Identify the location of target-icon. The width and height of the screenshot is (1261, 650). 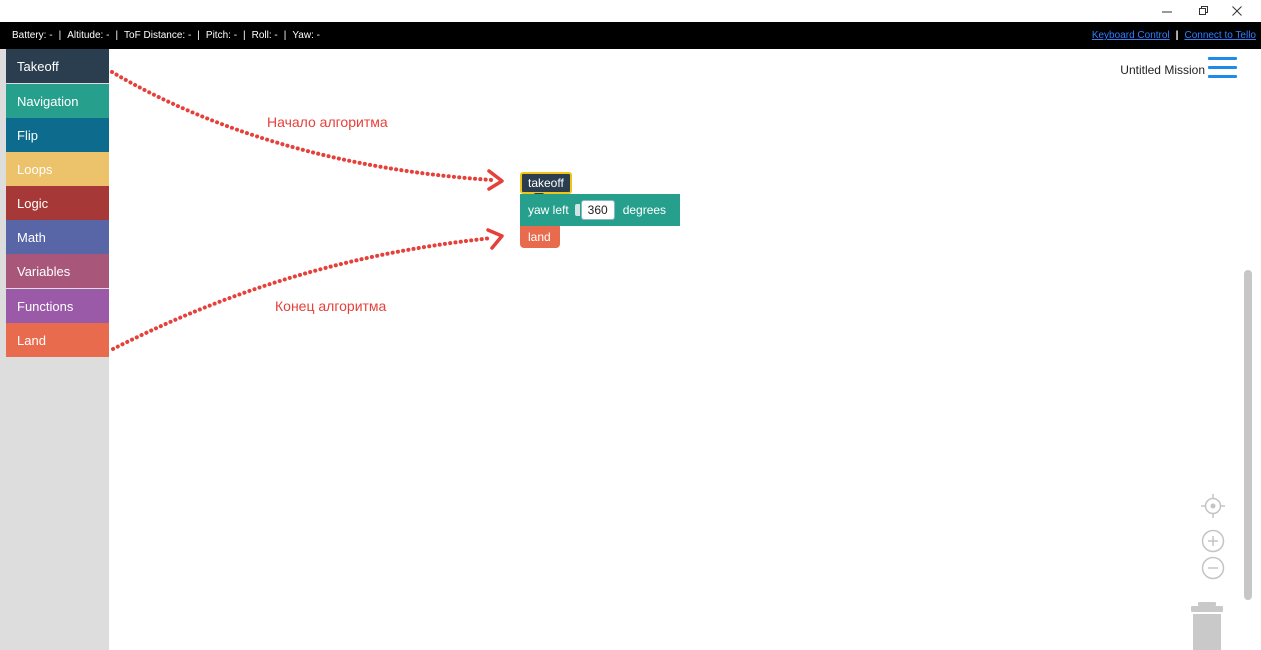
(1213, 506).